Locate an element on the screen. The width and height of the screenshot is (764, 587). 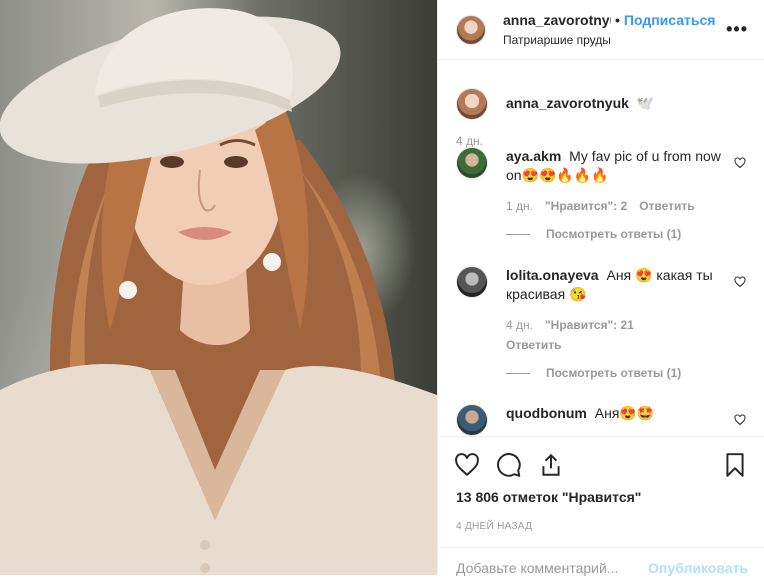
comment-time: 4 дн. is located at coordinates (519, 325).